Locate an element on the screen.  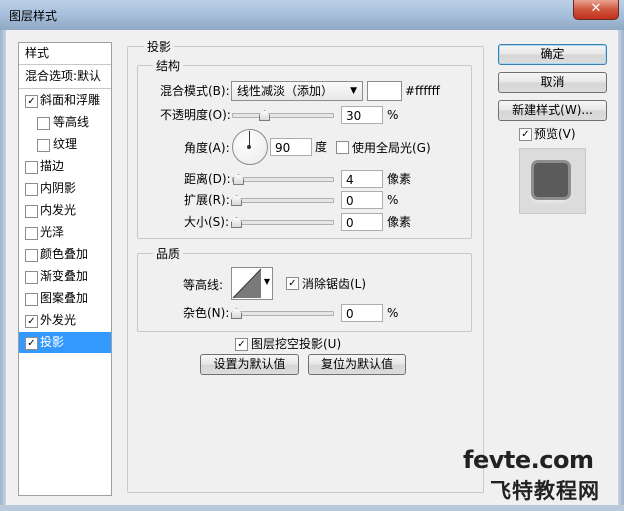
noise-label: 杂色(N): is located at coordinates (206, 313).